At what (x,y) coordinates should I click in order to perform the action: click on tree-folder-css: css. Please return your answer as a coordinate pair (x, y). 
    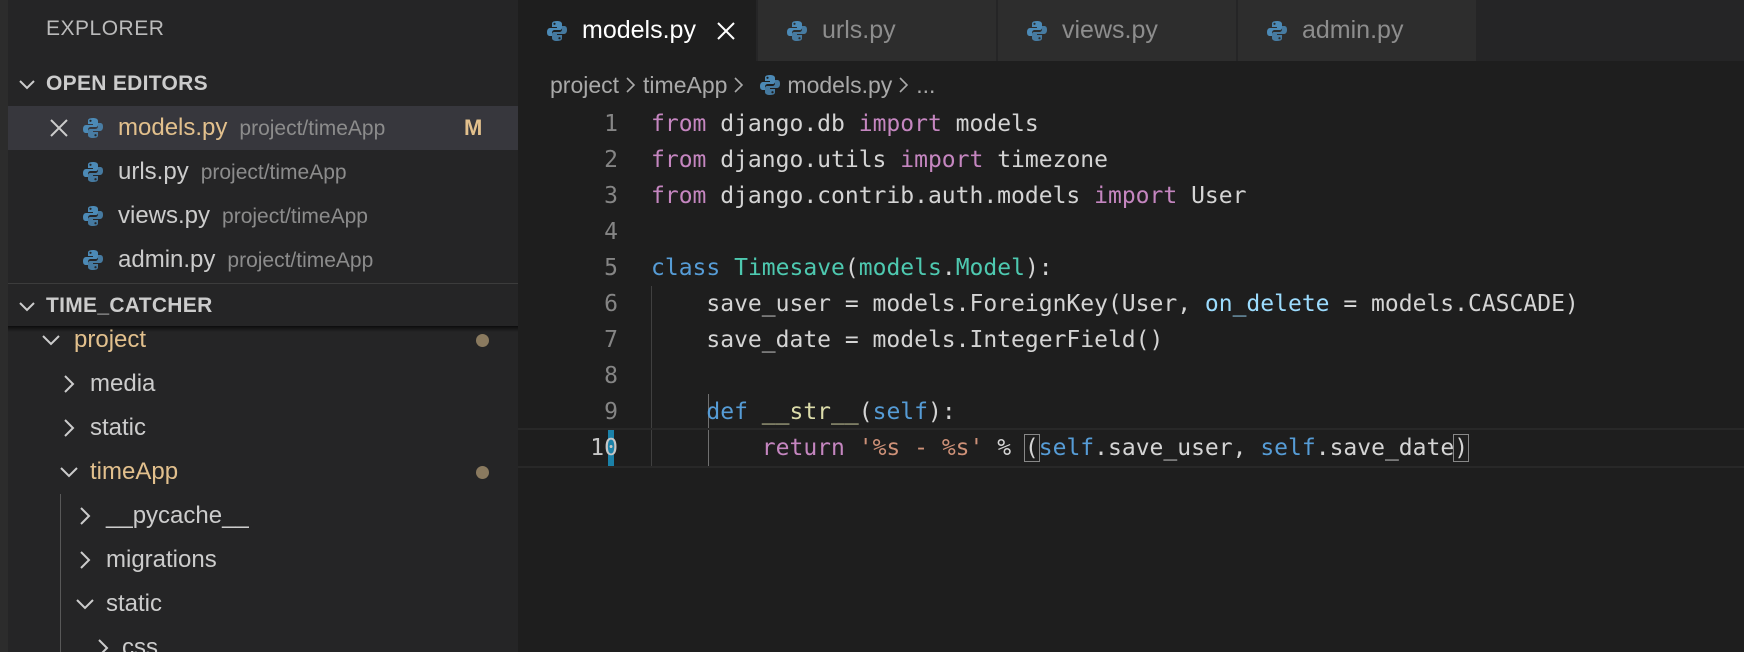
    Looking at the image, I should click on (263, 639).